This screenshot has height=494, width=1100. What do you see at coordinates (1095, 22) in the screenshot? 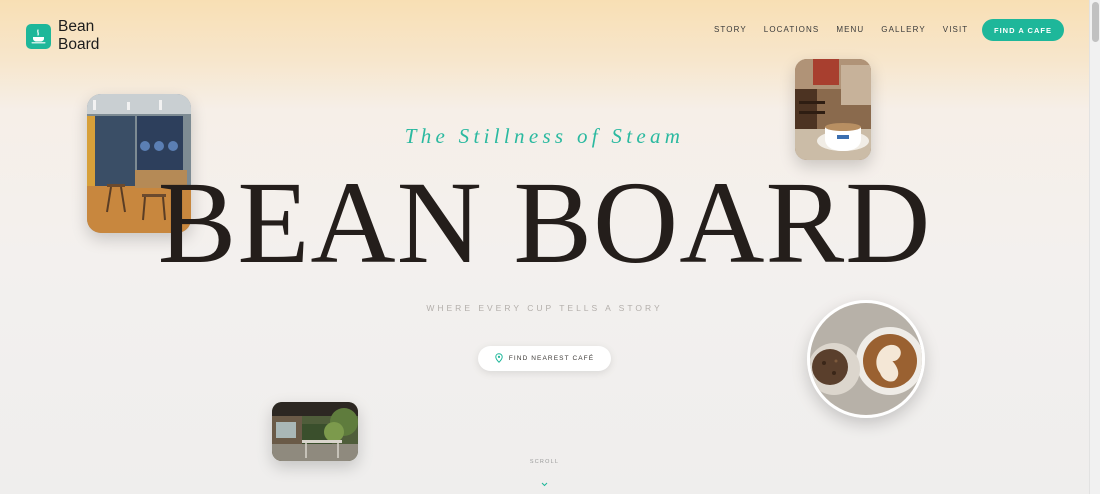
I see `scrollbar-thumb` at bounding box center [1095, 22].